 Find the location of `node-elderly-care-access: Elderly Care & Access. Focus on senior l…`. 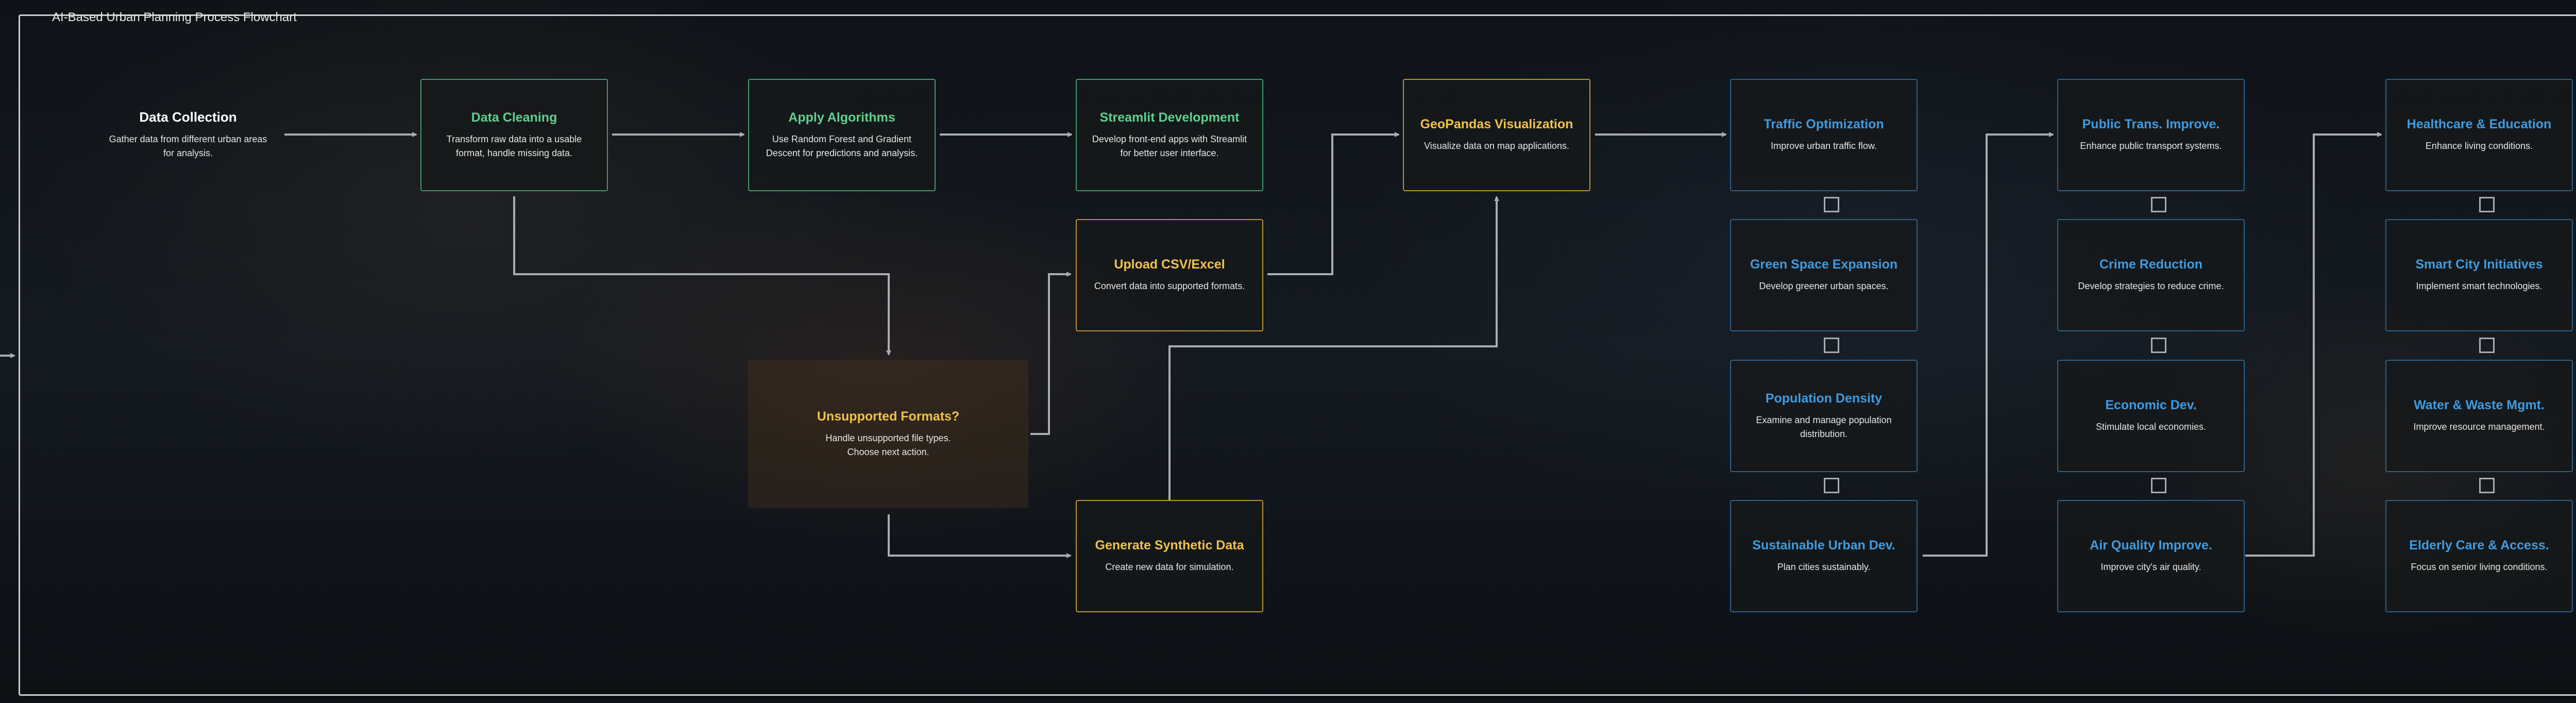

node-elderly-care-access: Elderly Care & Access. Focus on senior l… is located at coordinates (2479, 556).